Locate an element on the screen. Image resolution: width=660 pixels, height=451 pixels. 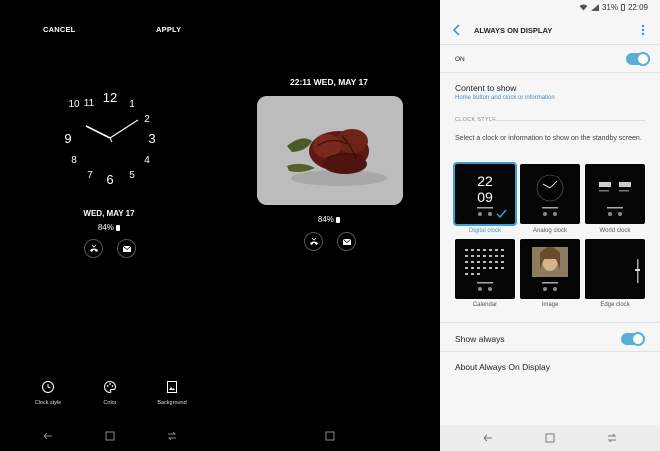
hour-hand is located at coordinates (98, 132).